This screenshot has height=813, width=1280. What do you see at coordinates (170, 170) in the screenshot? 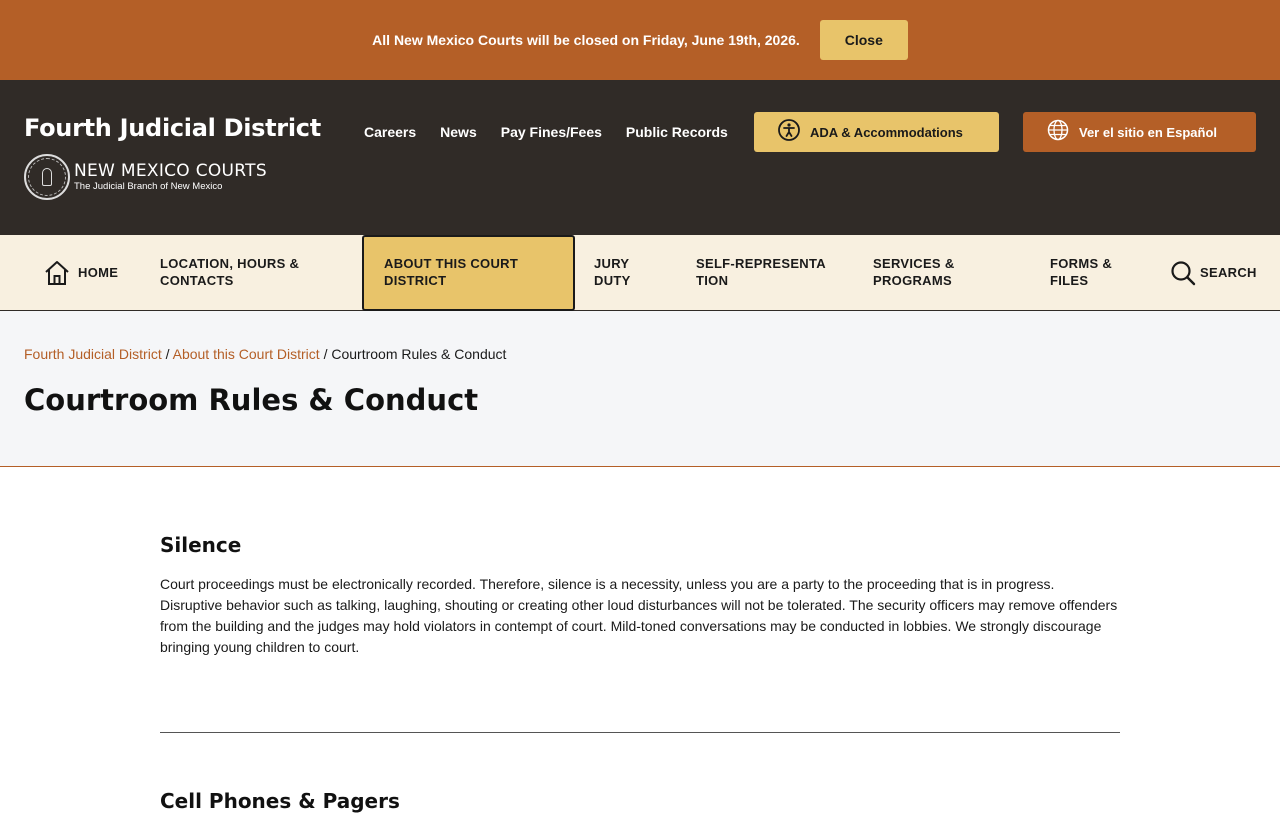
I see `logo-name: NEW MEXICO COURTS` at bounding box center [170, 170].